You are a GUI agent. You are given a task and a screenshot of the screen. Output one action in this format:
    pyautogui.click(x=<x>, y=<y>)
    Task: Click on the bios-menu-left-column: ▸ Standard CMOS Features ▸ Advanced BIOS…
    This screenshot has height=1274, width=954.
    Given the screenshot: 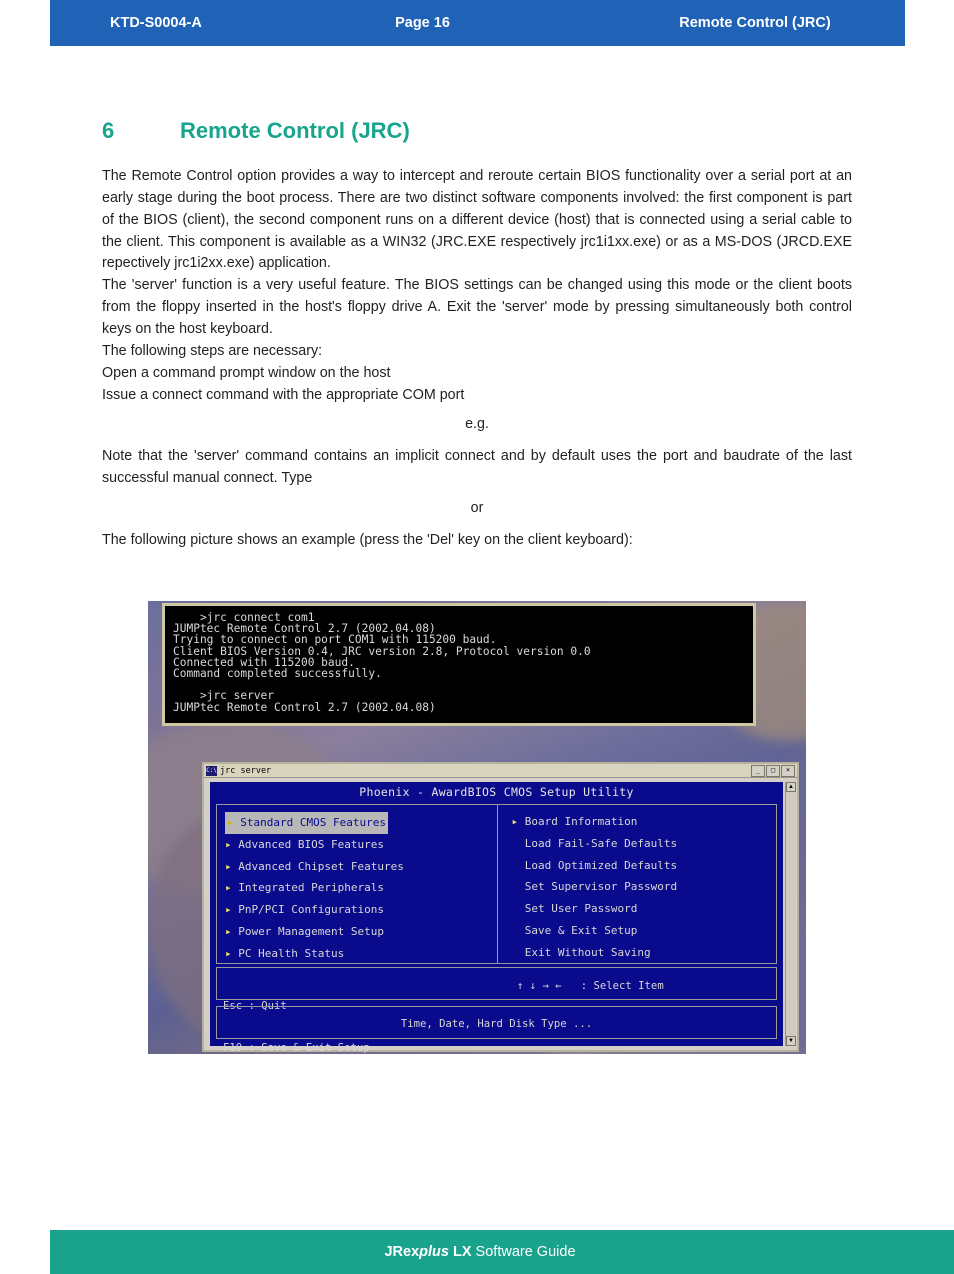 What is the action you would take?
    pyautogui.click(x=357, y=884)
    